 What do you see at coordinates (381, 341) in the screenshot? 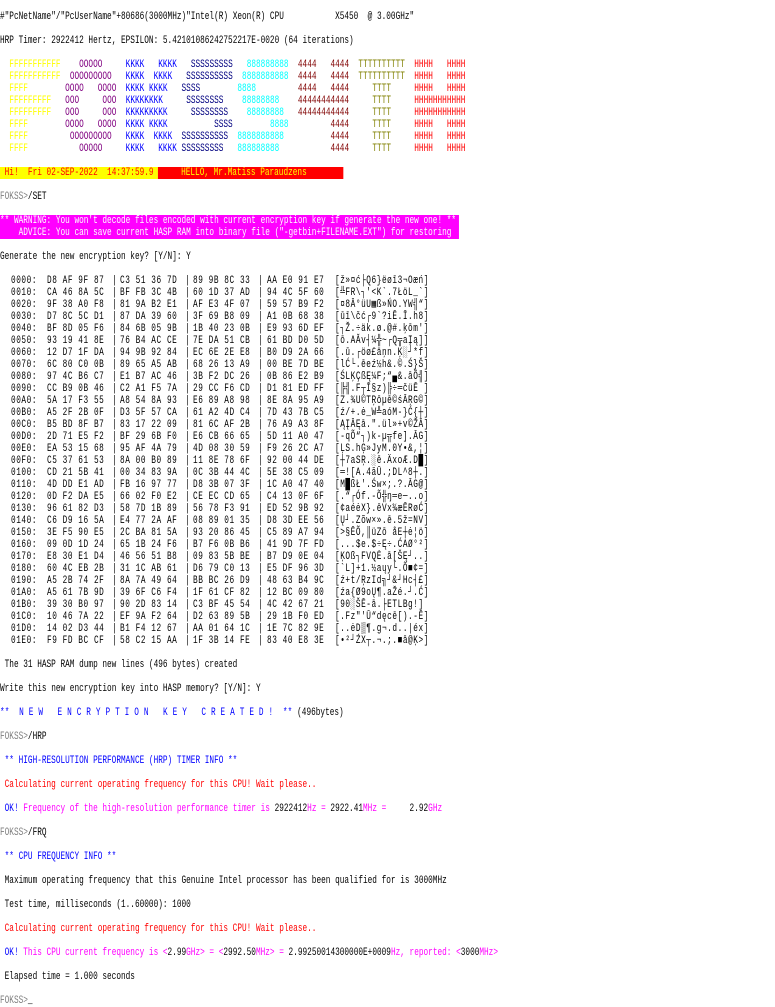
I see `dump-ascii: [ō.AĂv┤¼╬~┌Q╦aĮą]]` at bounding box center [381, 341].